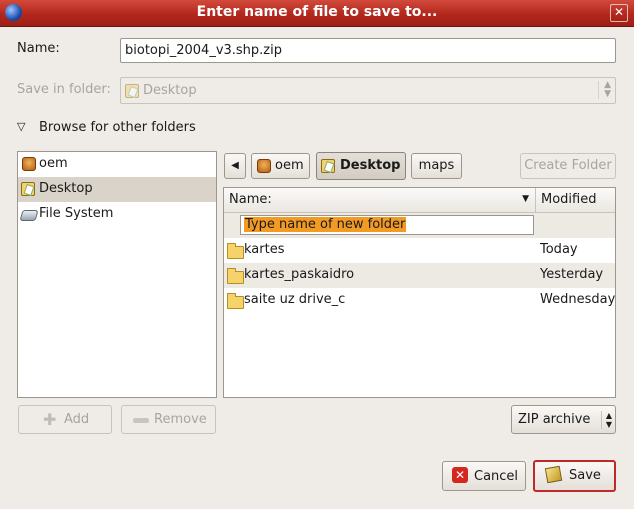 This screenshot has width=634, height=509. I want to click on cancel-button: ✕ Cancel, so click(484, 476).